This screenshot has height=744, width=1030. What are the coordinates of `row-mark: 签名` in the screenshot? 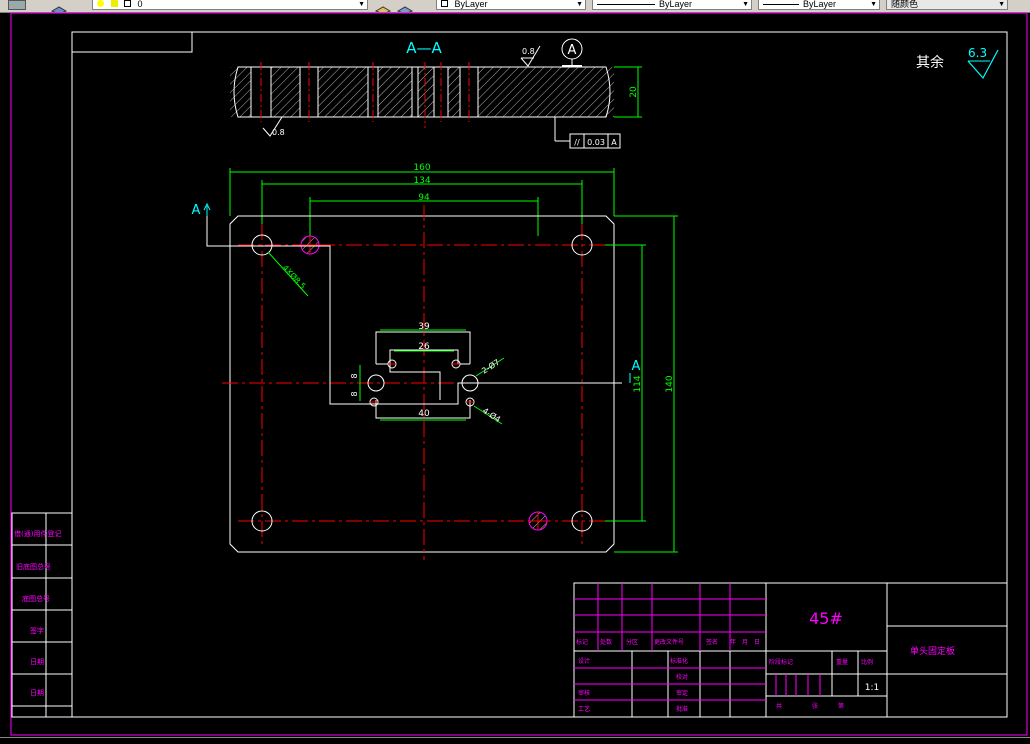 It's located at (712, 642).